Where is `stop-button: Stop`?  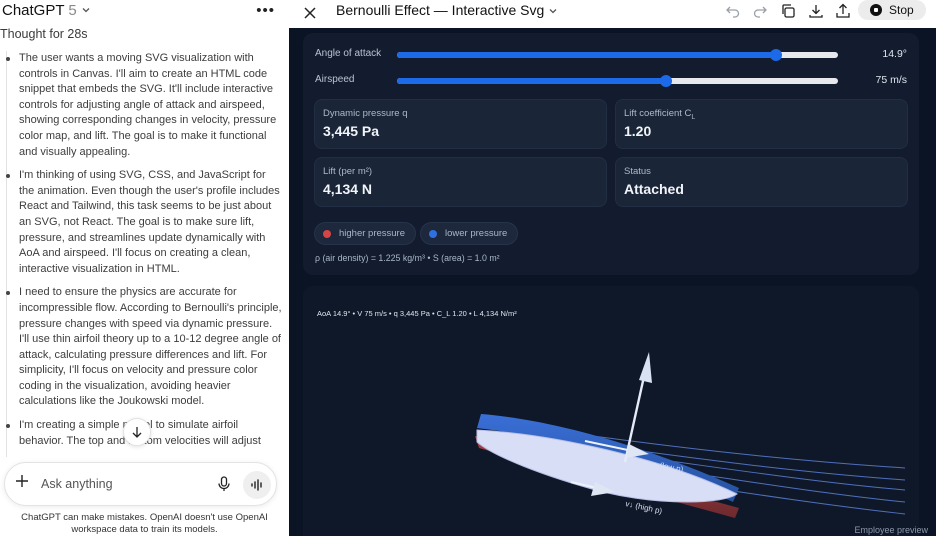
stop-button: Stop is located at coordinates (892, 10).